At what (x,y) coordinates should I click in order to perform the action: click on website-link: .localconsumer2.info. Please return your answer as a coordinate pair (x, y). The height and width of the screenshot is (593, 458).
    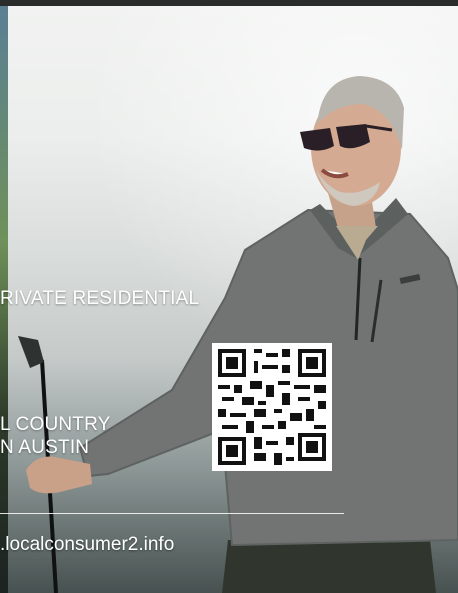
    Looking at the image, I should click on (87, 545).